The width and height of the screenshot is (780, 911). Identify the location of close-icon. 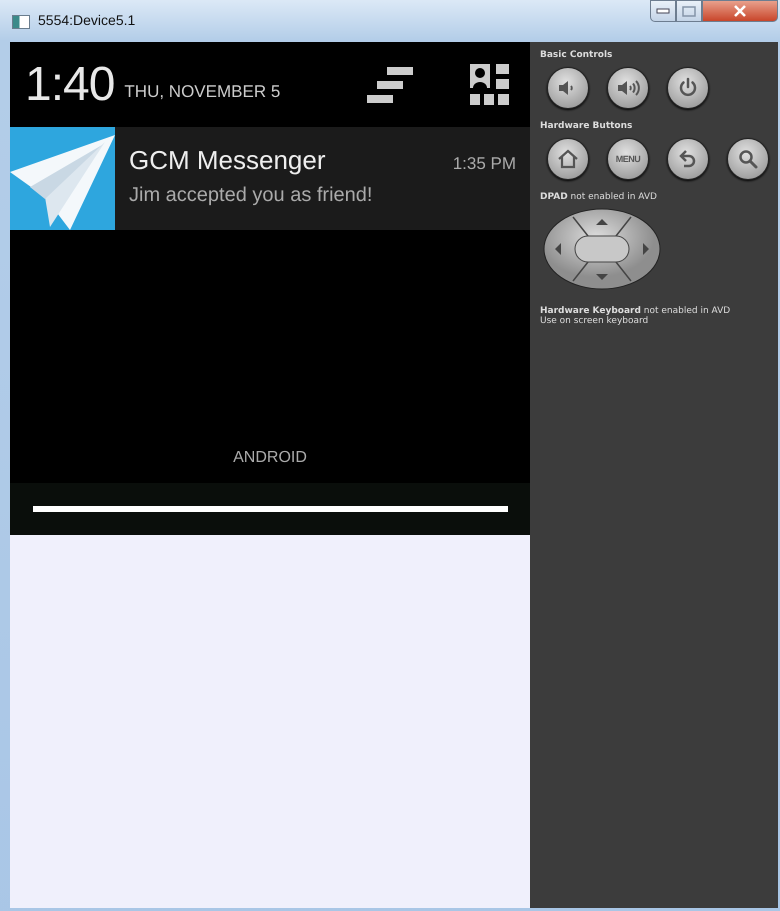
(740, 11).